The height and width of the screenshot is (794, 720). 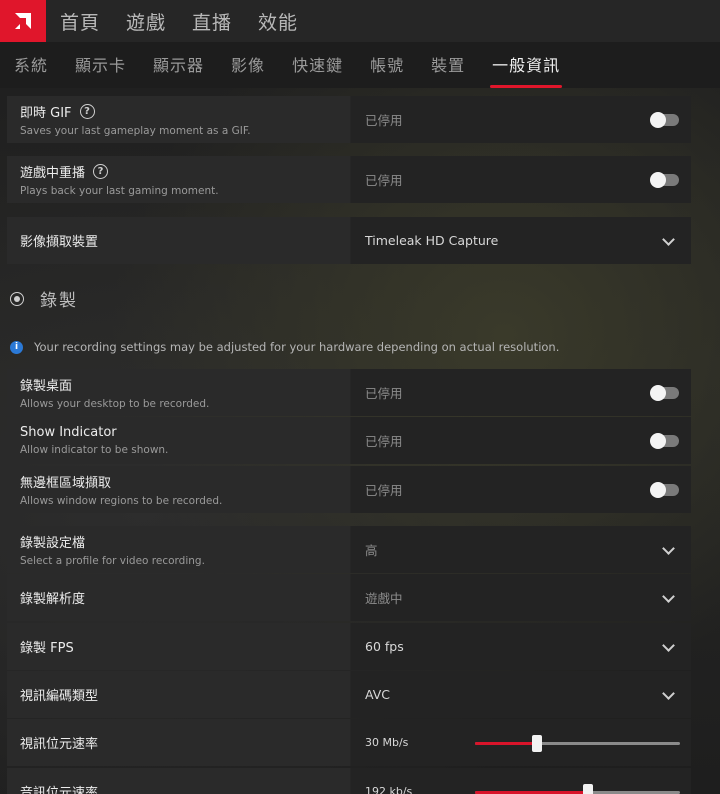 What do you see at coordinates (17, 298) in the screenshot?
I see `radio-dot-icon` at bounding box center [17, 298].